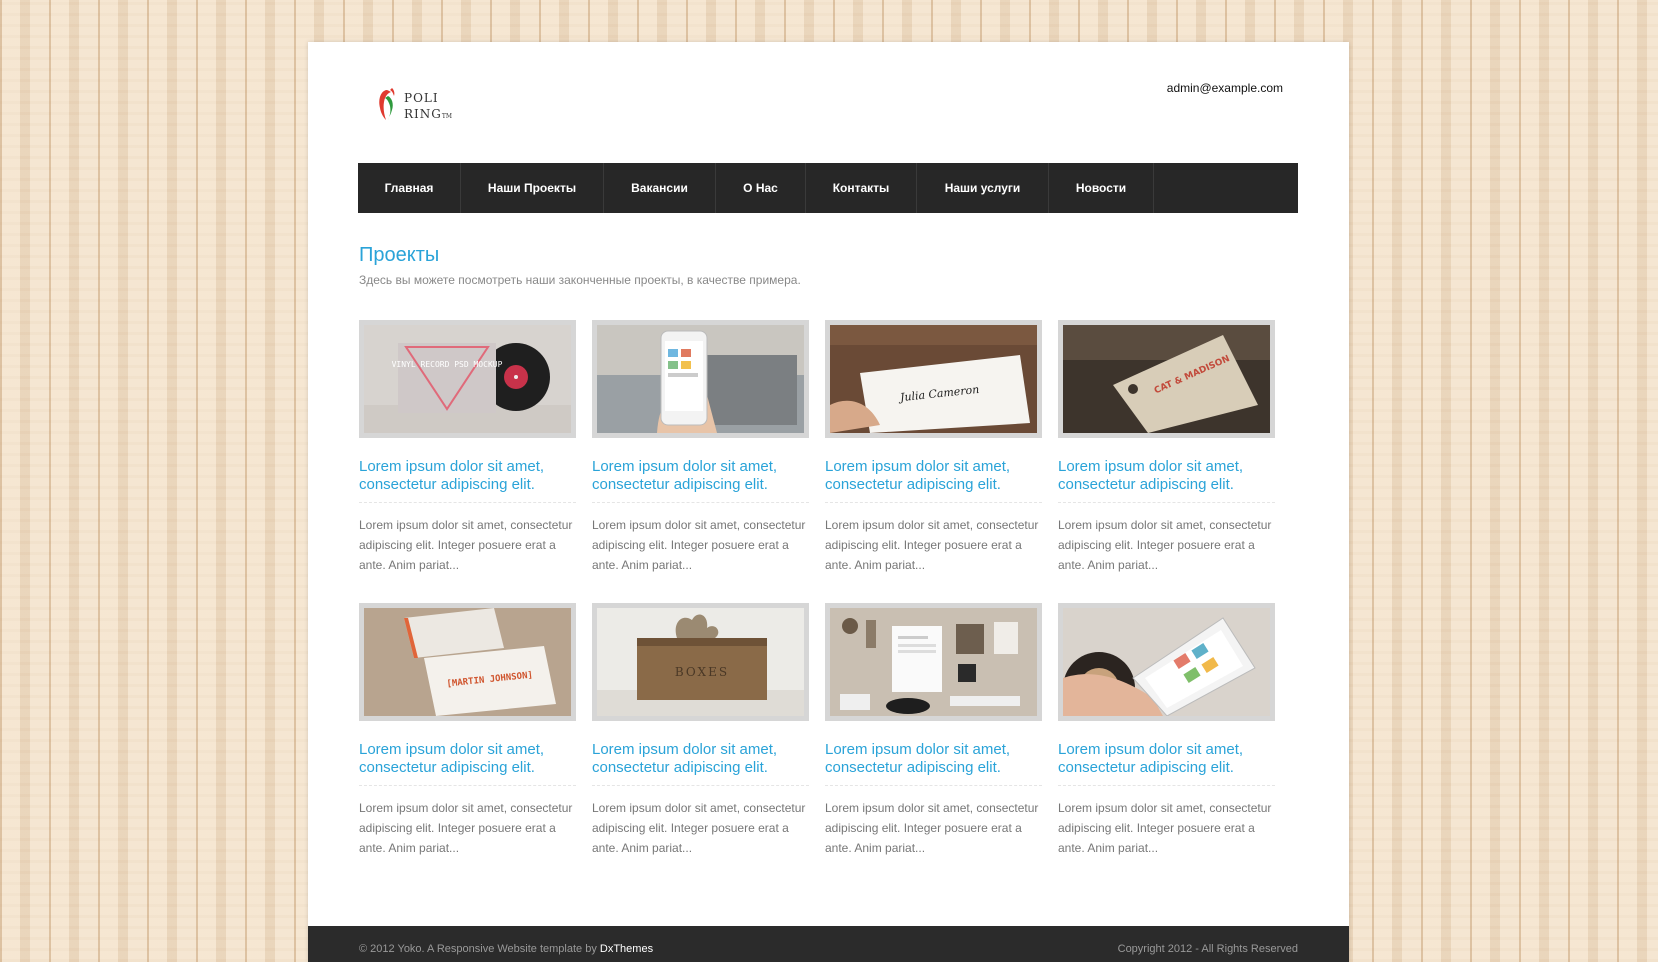  Describe the element at coordinates (1166, 662) in the screenshot. I see `project-thumbnail-smartphone` at that location.